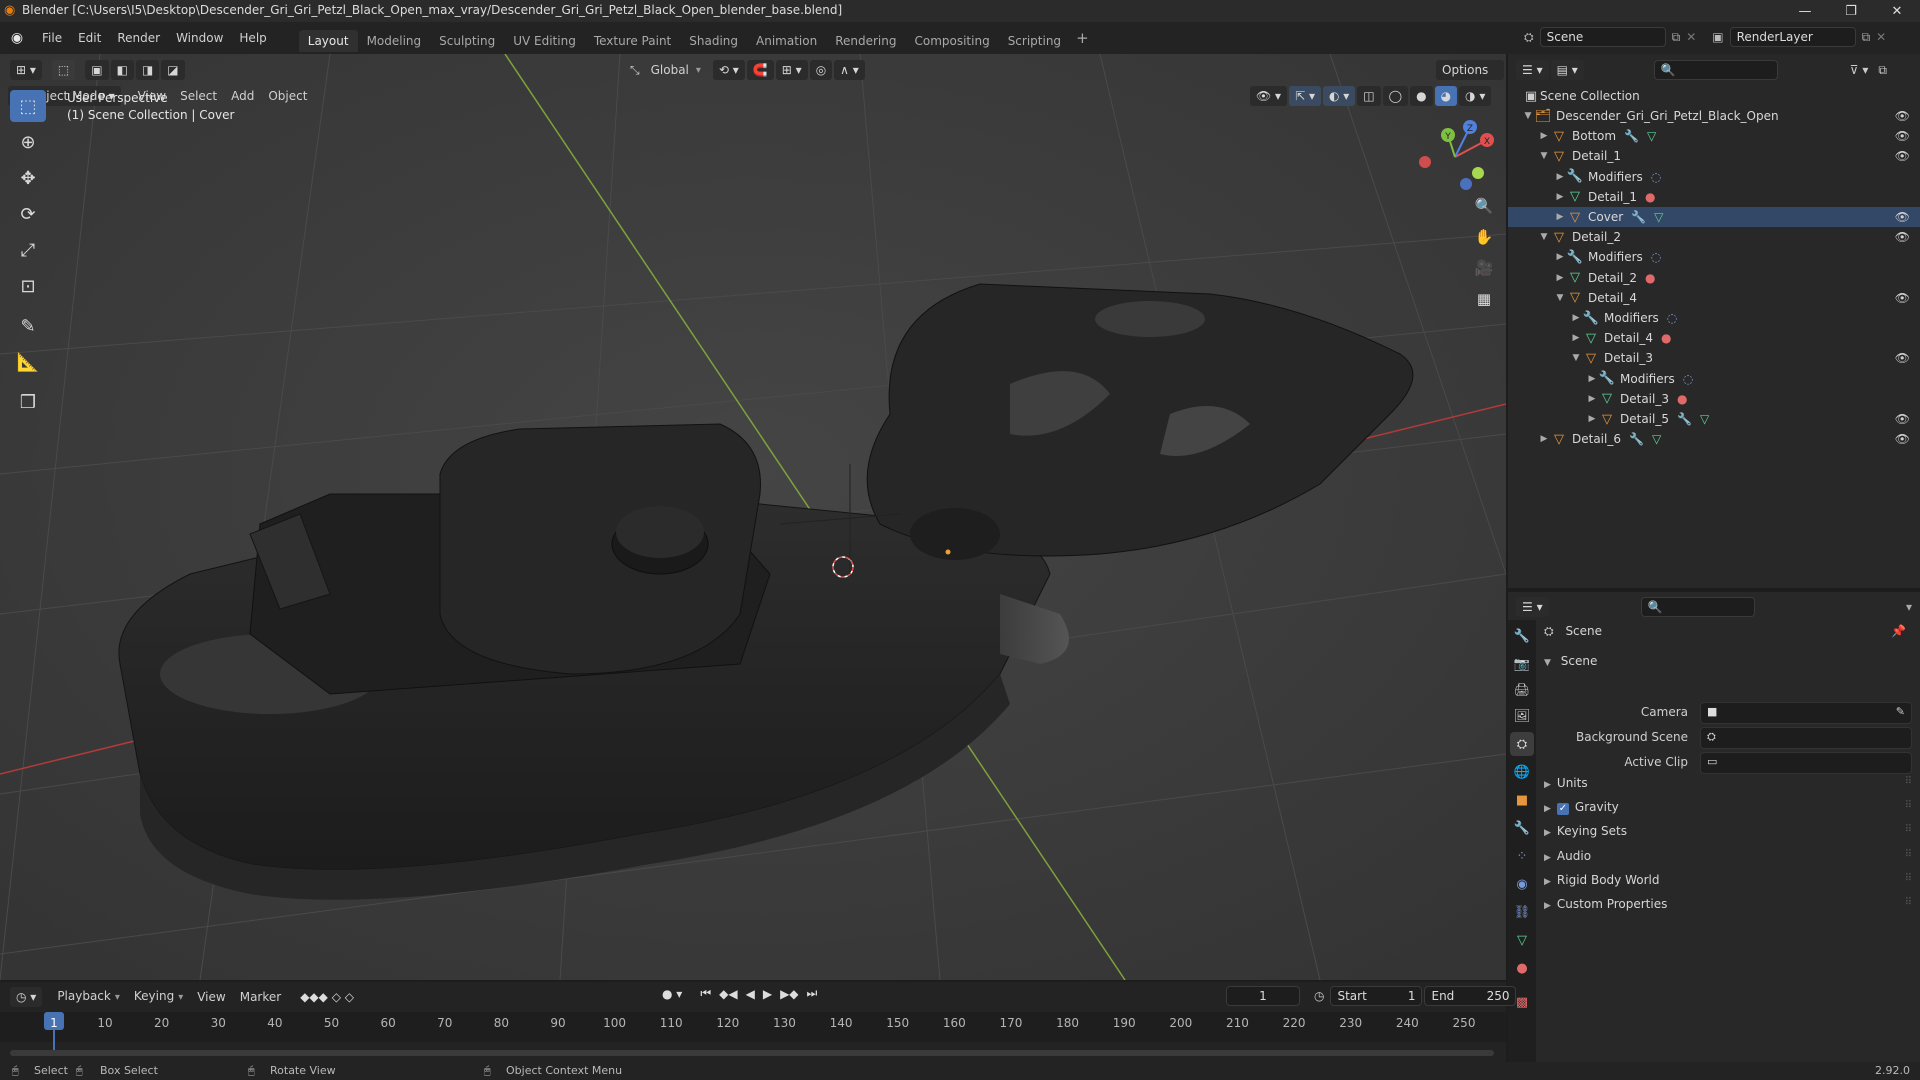 This screenshot has width=1920, height=1080. Describe the element at coordinates (821, 70) in the screenshot. I see `proportional-edit-icon: ◎` at that location.